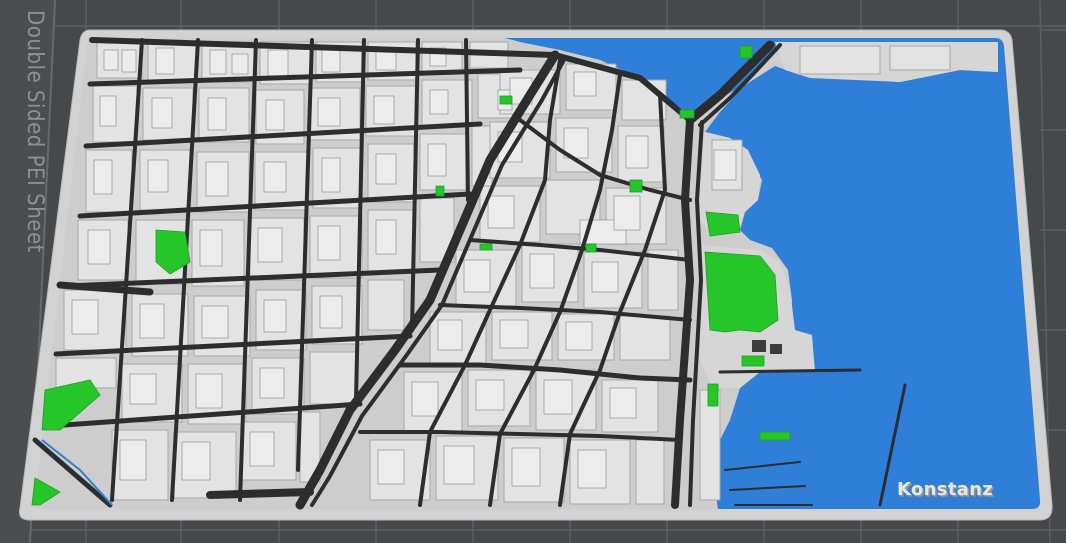 The image size is (1066, 543). Describe the element at coordinates (945, 489) in the screenshot. I see `city-name-label: Konstanz` at that location.